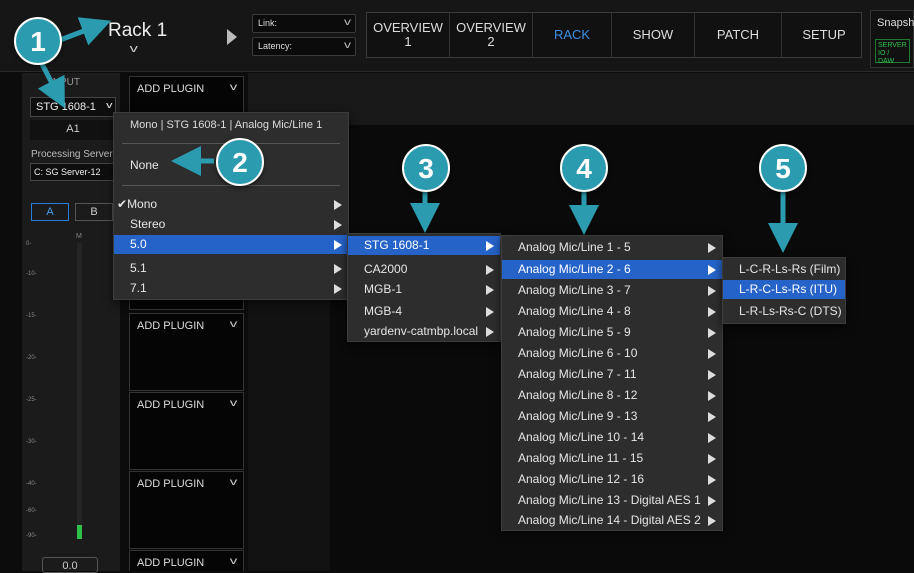 The image size is (914, 573). Describe the element at coordinates (51, 83) in the screenshot. I see `arrow-1-to-input` at that location.